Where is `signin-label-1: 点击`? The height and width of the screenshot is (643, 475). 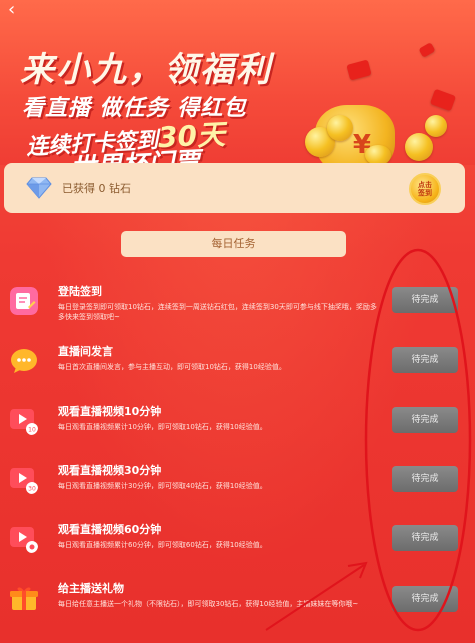 signin-label-1: 点击 is located at coordinates (425, 185).